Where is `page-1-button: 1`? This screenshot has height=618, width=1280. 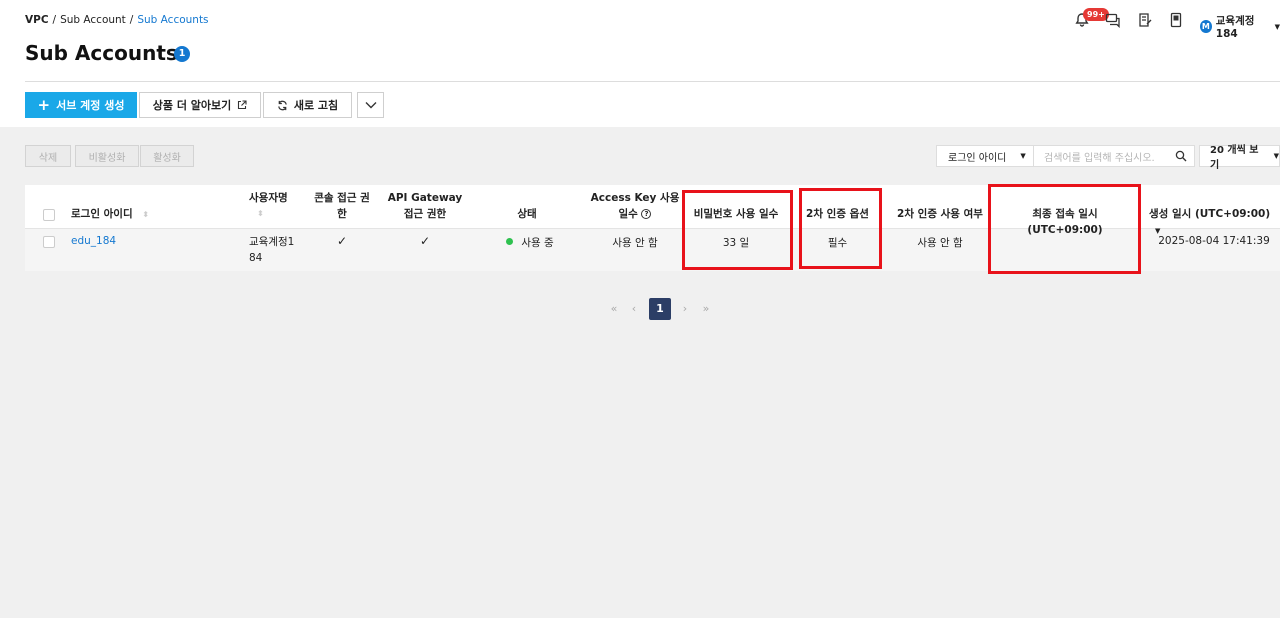 page-1-button: 1 is located at coordinates (660, 309).